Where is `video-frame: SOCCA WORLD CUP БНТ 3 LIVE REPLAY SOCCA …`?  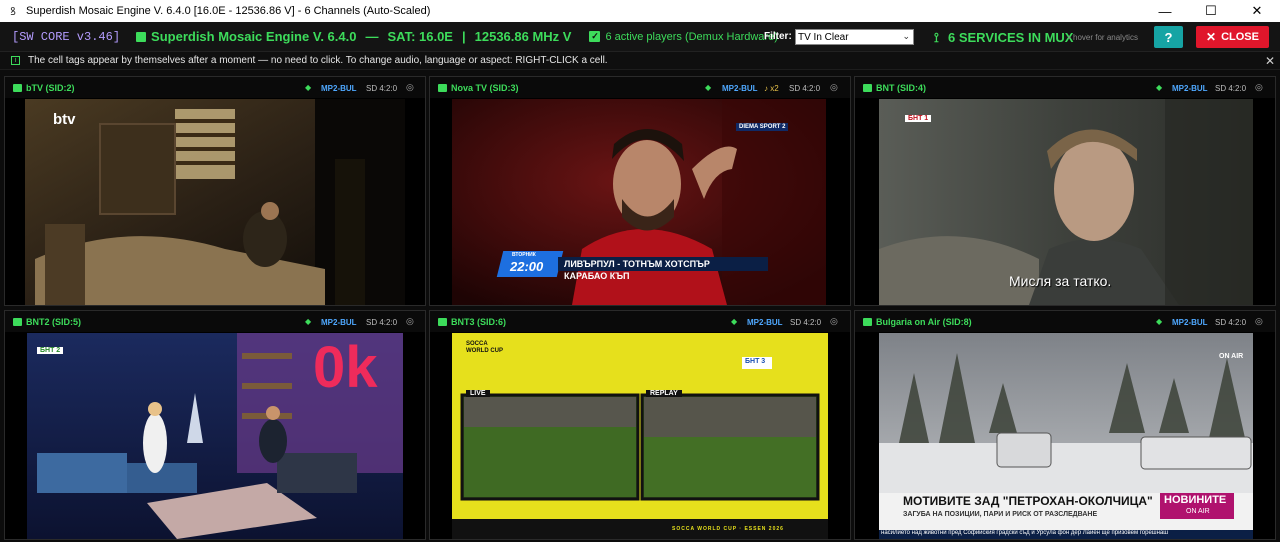 video-frame: SOCCA WORLD CUP БНТ 3 LIVE REPLAY SOCCA … is located at coordinates (640, 436).